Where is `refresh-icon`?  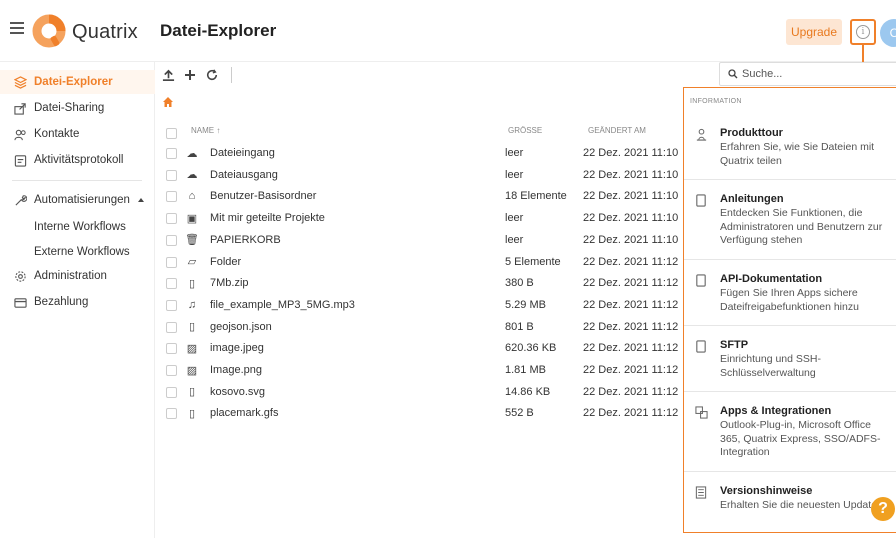 refresh-icon is located at coordinates (212, 75).